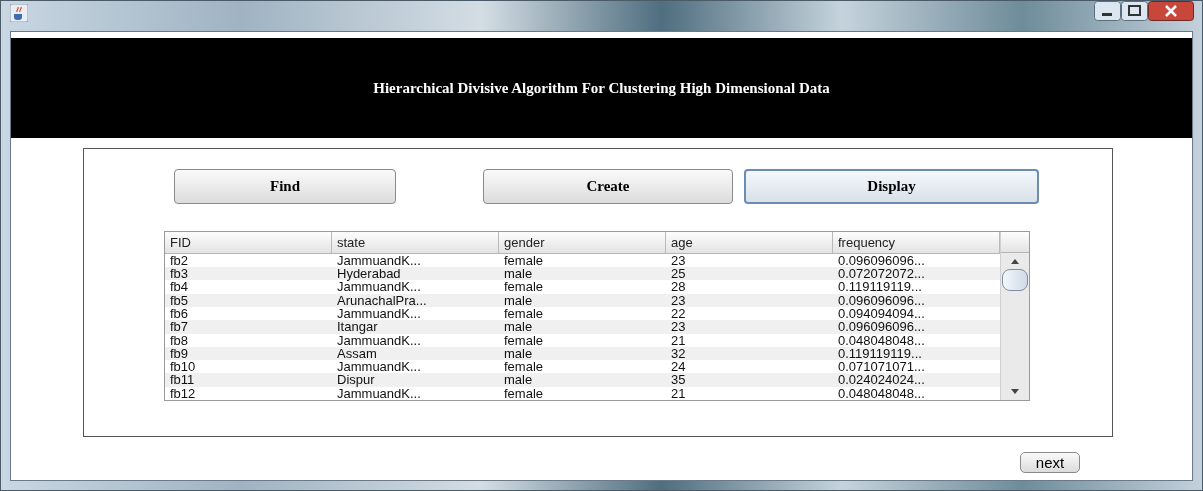  What do you see at coordinates (1134, 11) in the screenshot?
I see `maximize-button` at bounding box center [1134, 11].